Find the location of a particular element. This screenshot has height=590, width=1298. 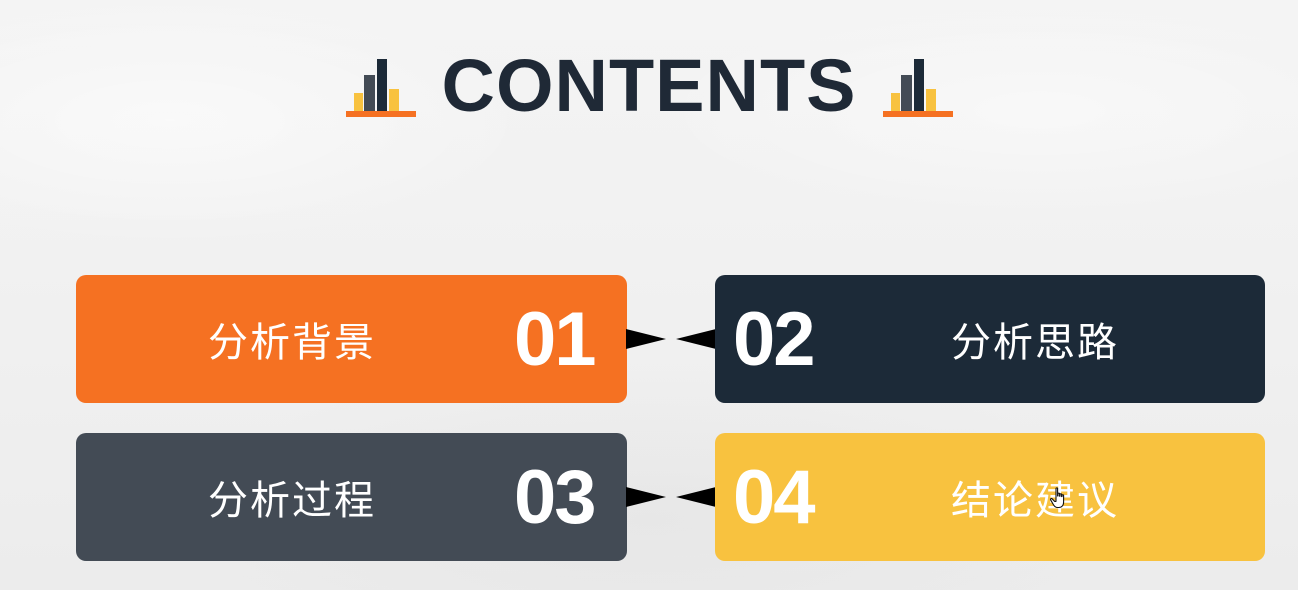

item-number: 01 is located at coordinates (555, 339).